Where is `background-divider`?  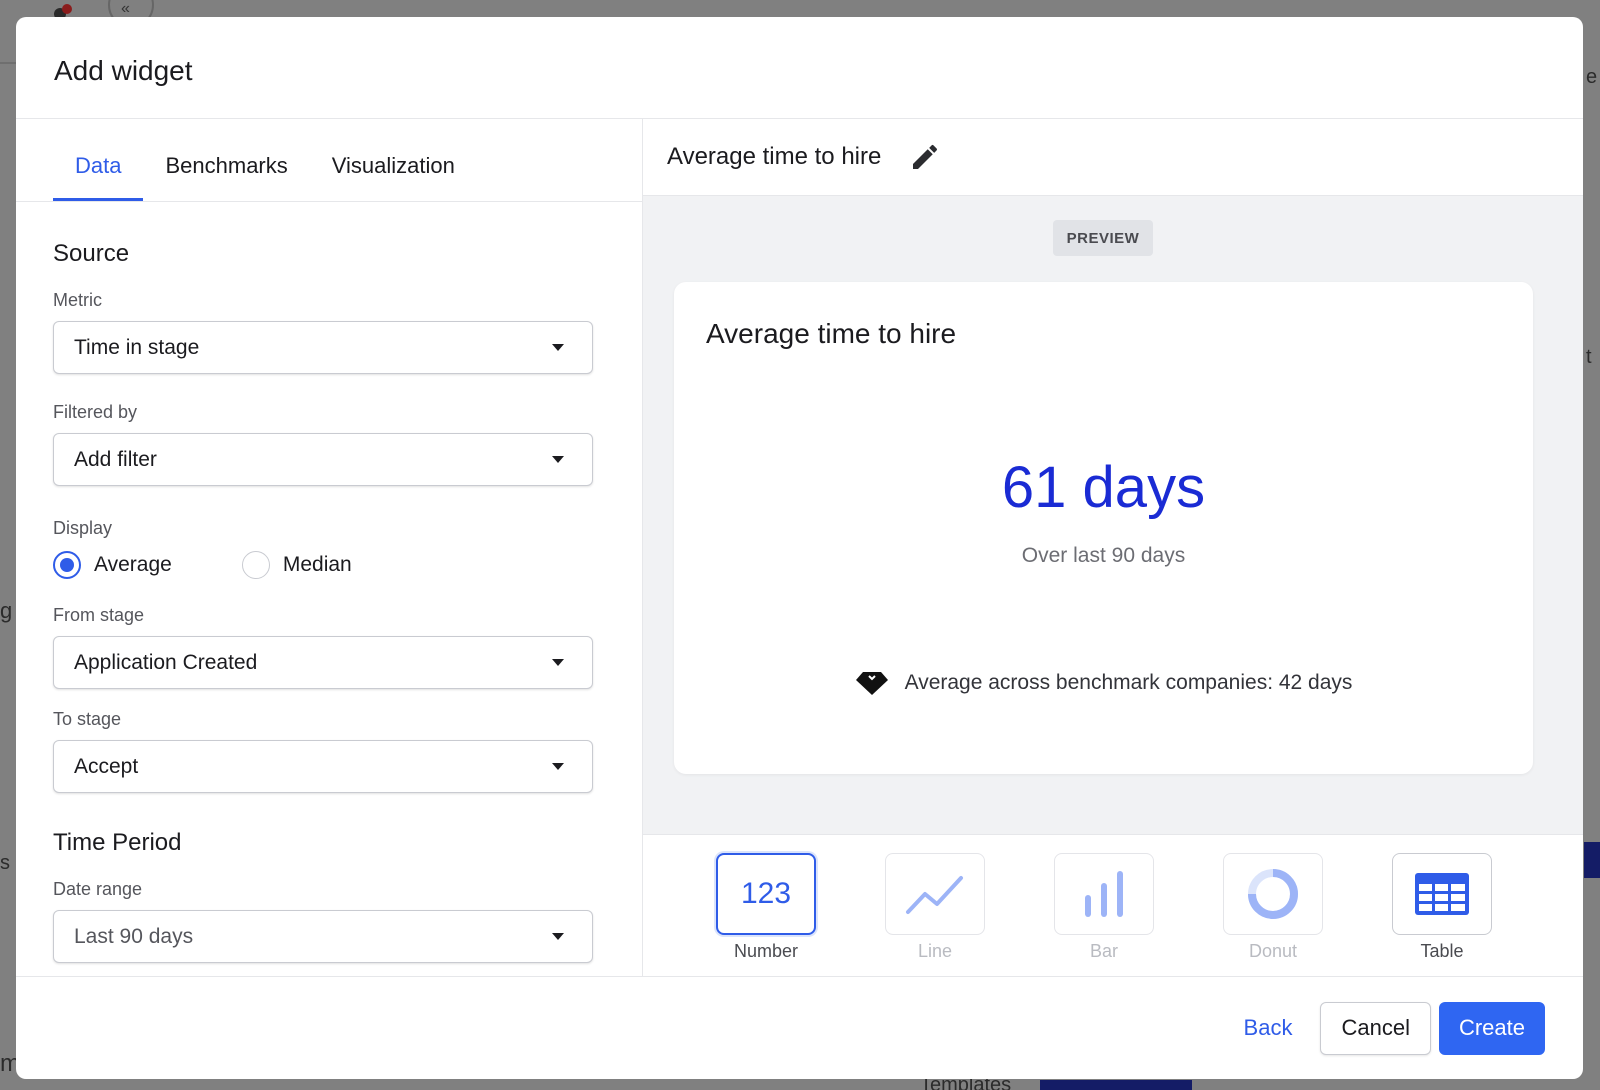
background-divider is located at coordinates (8, 63).